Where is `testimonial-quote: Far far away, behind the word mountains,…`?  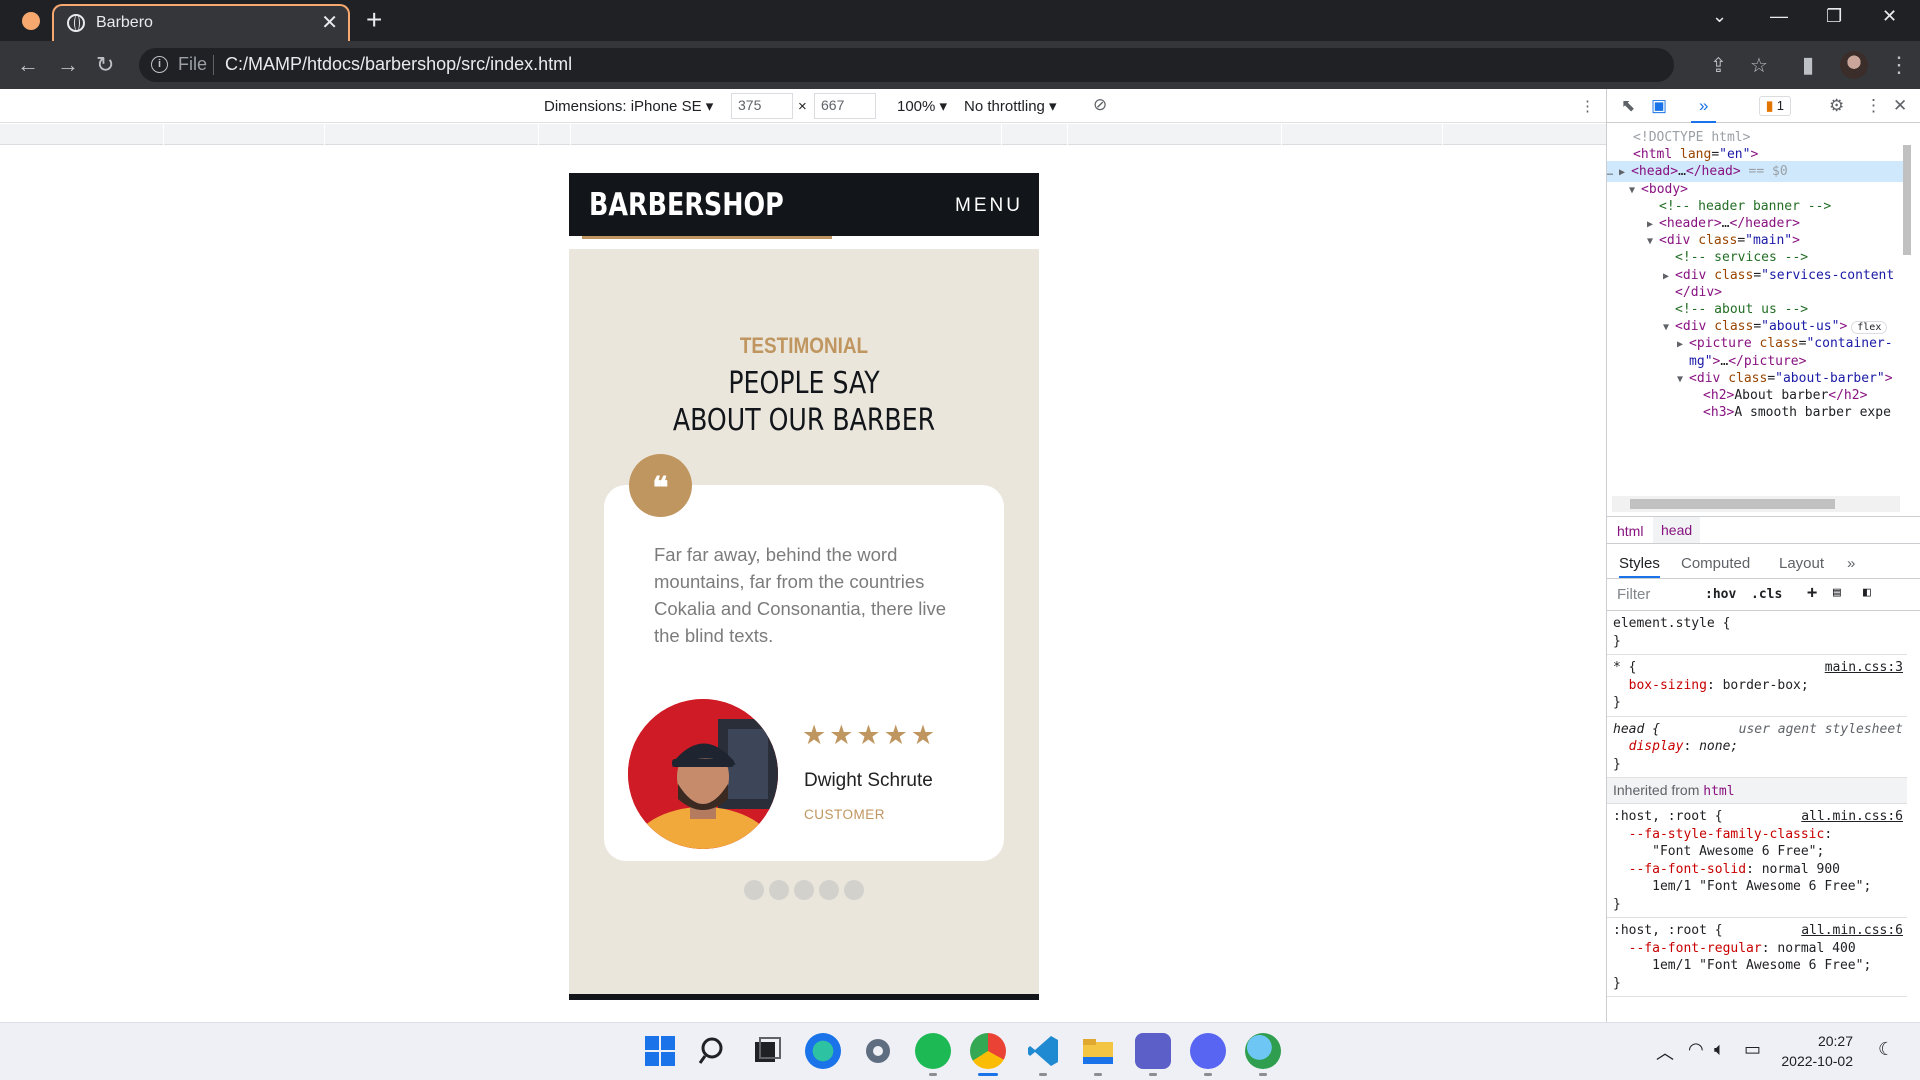
testimonial-quote: Far far away, behind the word mountains,… is located at coordinates (800, 595).